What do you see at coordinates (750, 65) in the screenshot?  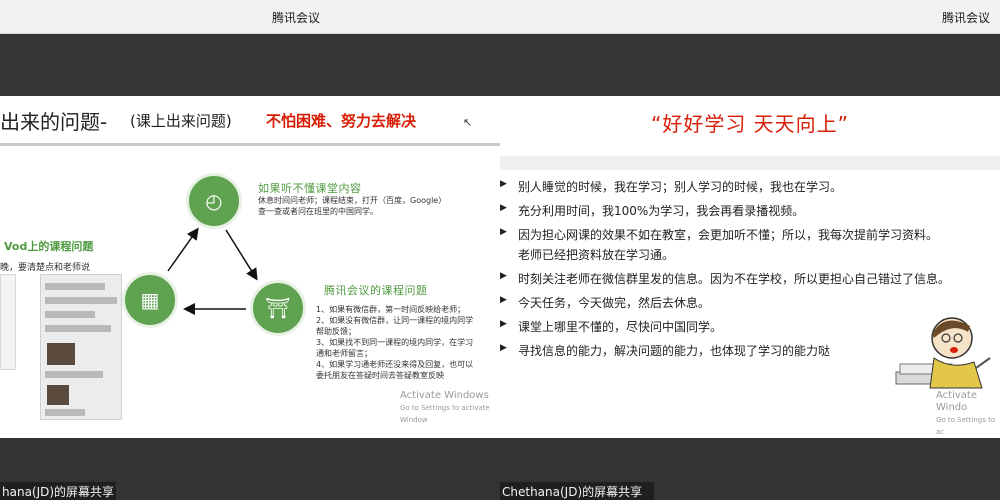 I see `right-top-dark-area` at bounding box center [750, 65].